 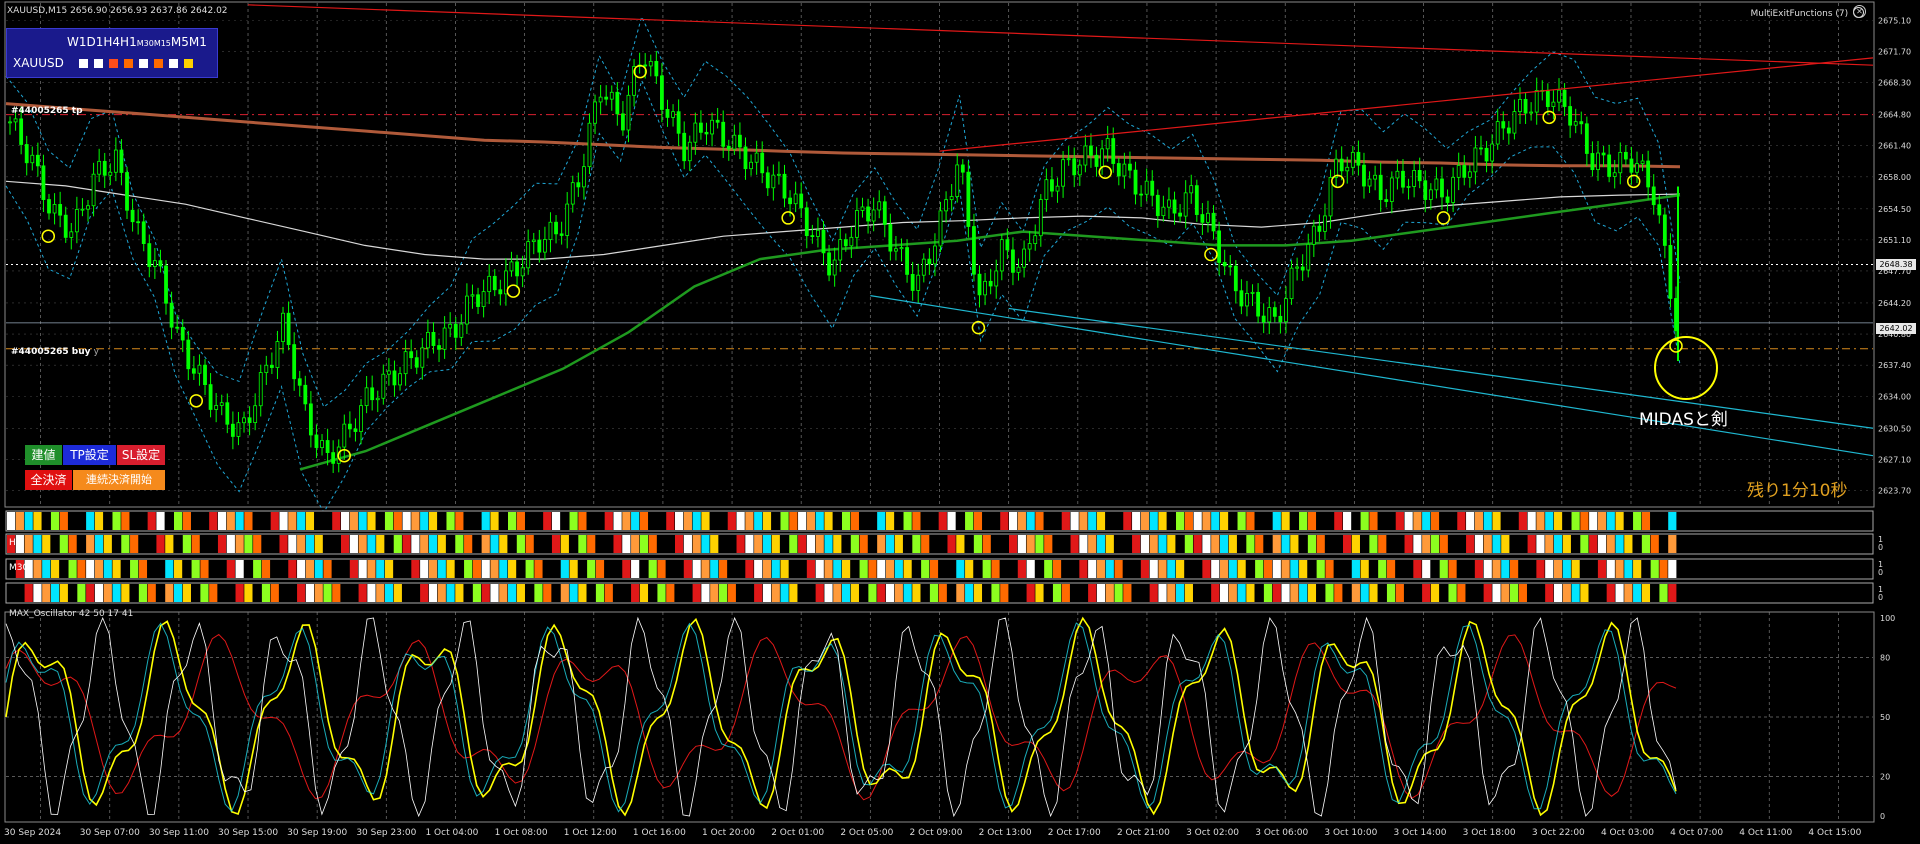 What do you see at coordinates (128, 42) in the screenshot?
I see `timeframe-label-h1: H1` at bounding box center [128, 42].